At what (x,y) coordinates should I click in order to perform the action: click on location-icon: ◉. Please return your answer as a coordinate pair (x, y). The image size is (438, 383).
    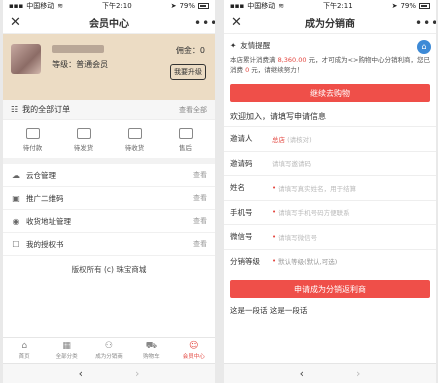
    Looking at the image, I should click on (16, 221).